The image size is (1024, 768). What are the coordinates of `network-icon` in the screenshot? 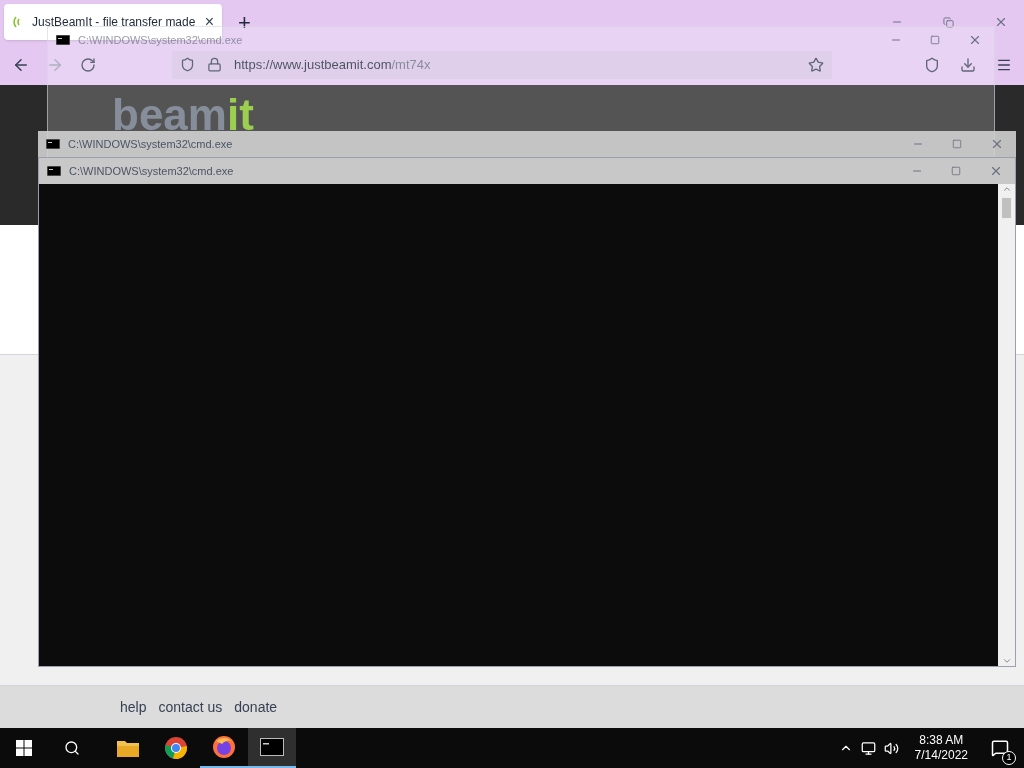 It's located at (868, 748).